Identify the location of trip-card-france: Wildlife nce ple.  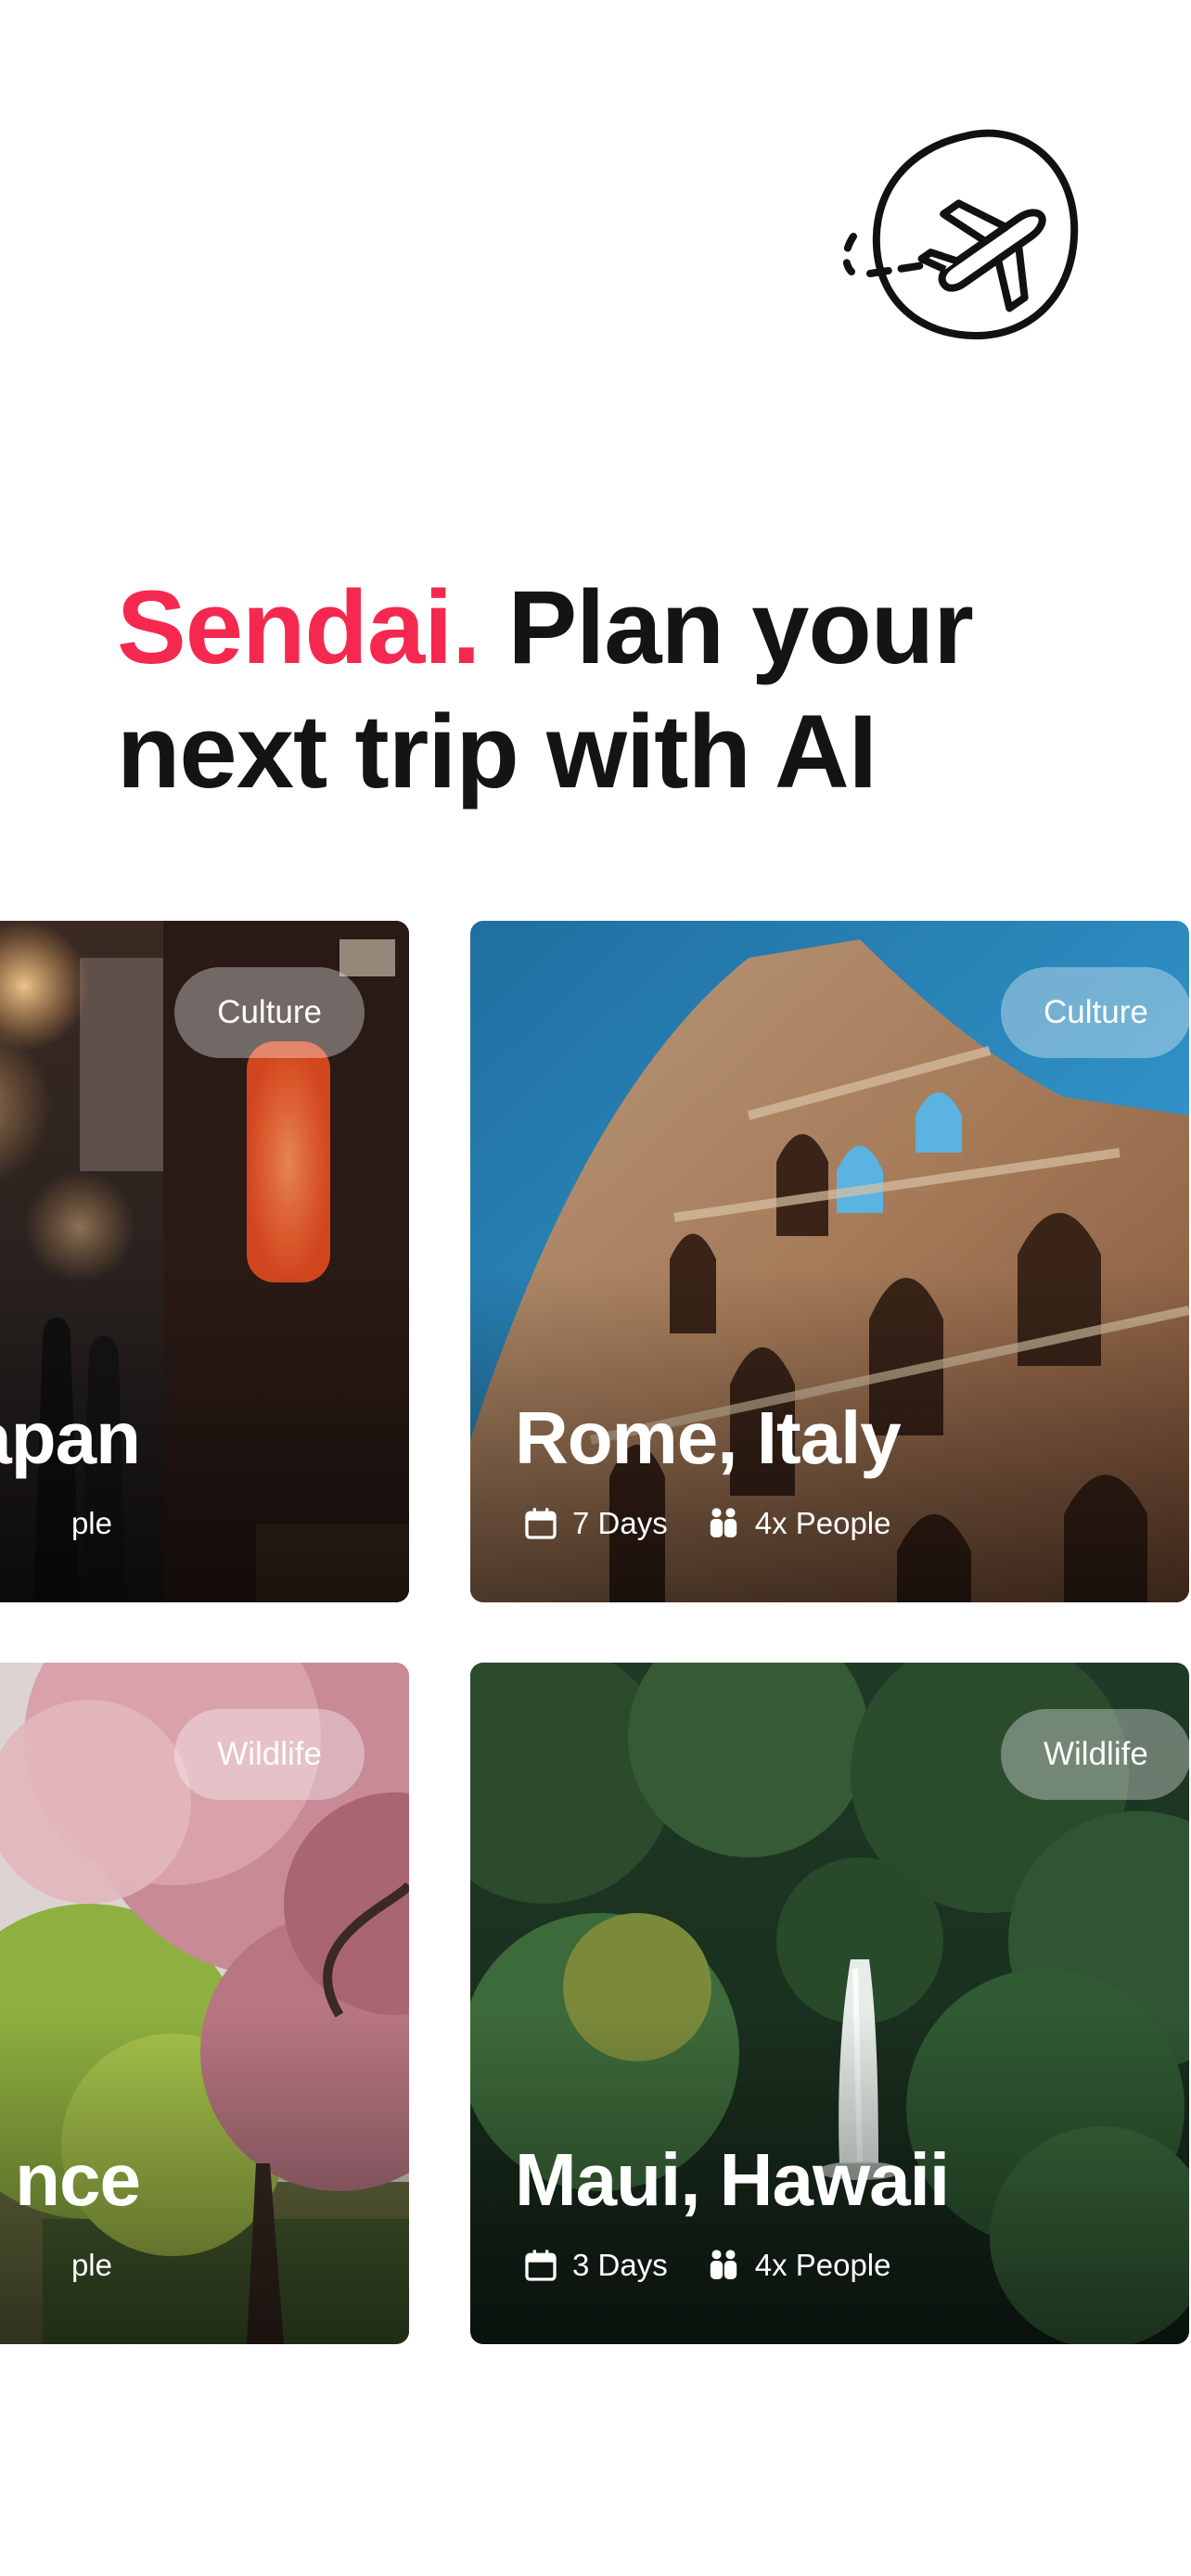
(204, 2004).